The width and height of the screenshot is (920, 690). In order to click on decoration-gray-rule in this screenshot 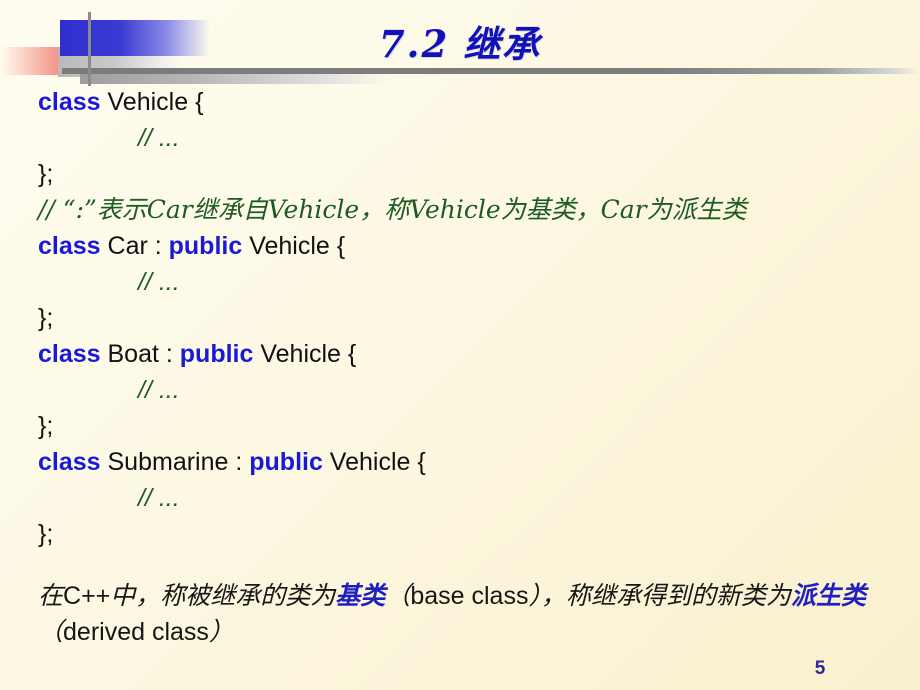, I will do `click(491, 71)`.